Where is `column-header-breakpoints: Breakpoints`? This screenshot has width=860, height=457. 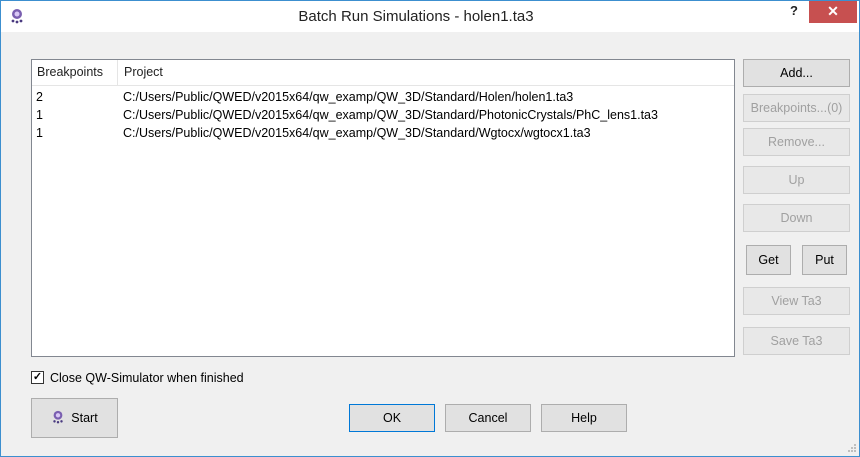 column-header-breakpoints: Breakpoints is located at coordinates (75, 72).